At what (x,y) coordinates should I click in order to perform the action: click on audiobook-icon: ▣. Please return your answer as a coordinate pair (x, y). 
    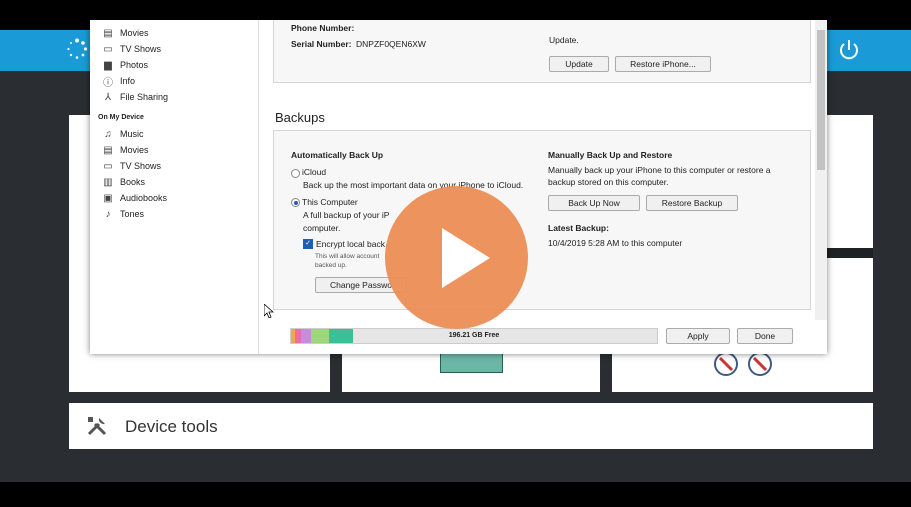
    Looking at the image, I should click on (108, 198).